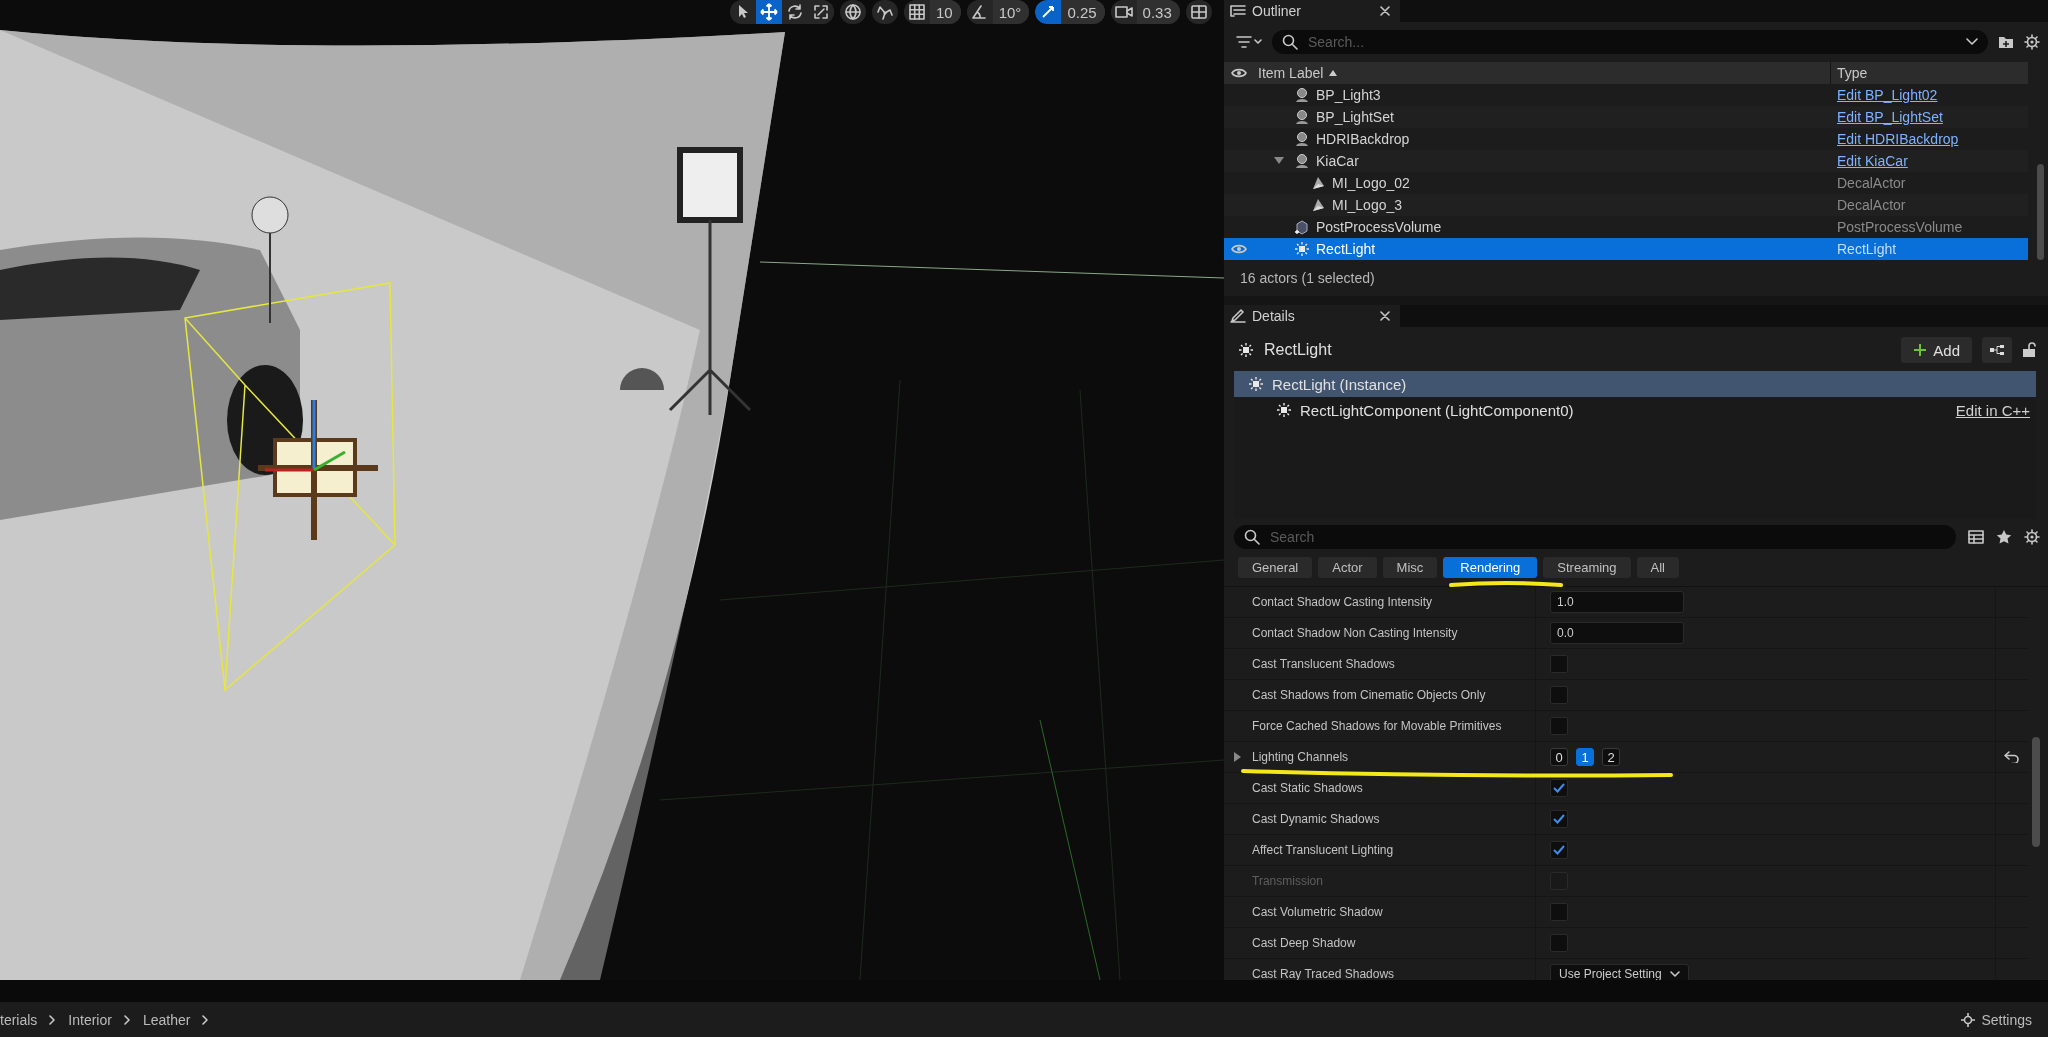 The height and width of the screenshot is (1037, 2048). I want to click on snap-value-button: 0.33, so click(1158, 12).